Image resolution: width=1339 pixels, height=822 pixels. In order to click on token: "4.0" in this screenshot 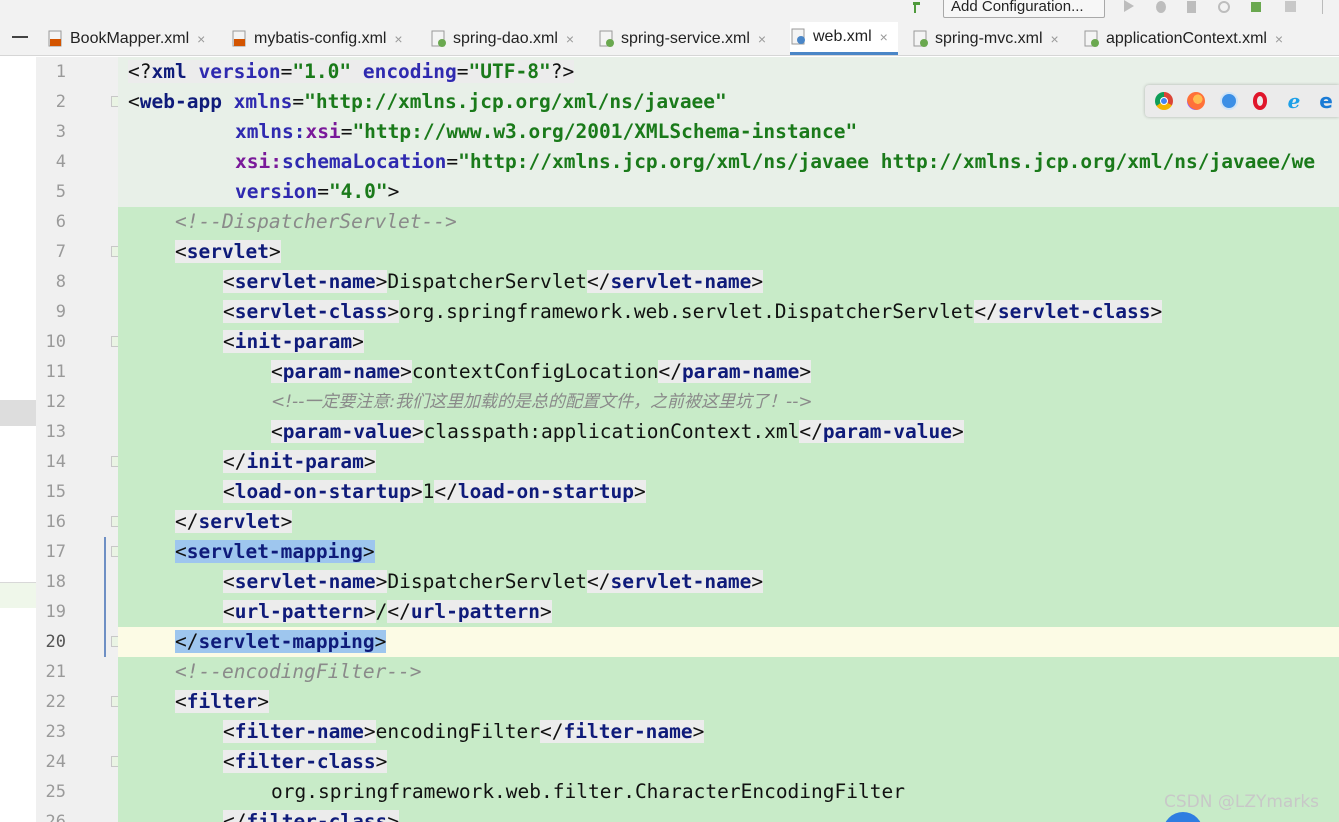, I will do `click(358, 191)`.